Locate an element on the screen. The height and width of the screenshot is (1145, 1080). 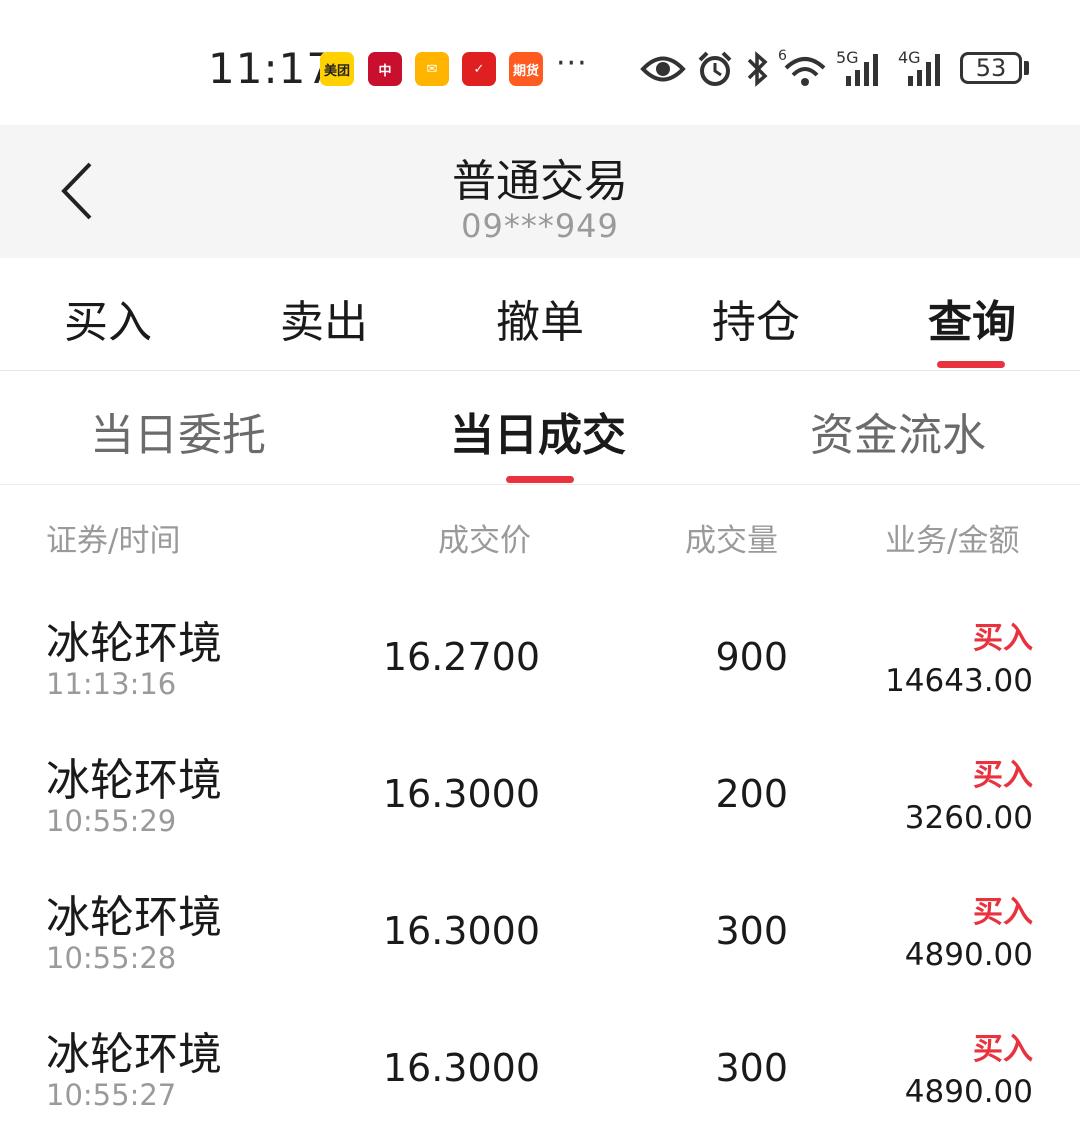
table-row: 冰轮环境 10:55:27 16.3000 300 买入 4890.00 is located at coordinates (540, 1064).